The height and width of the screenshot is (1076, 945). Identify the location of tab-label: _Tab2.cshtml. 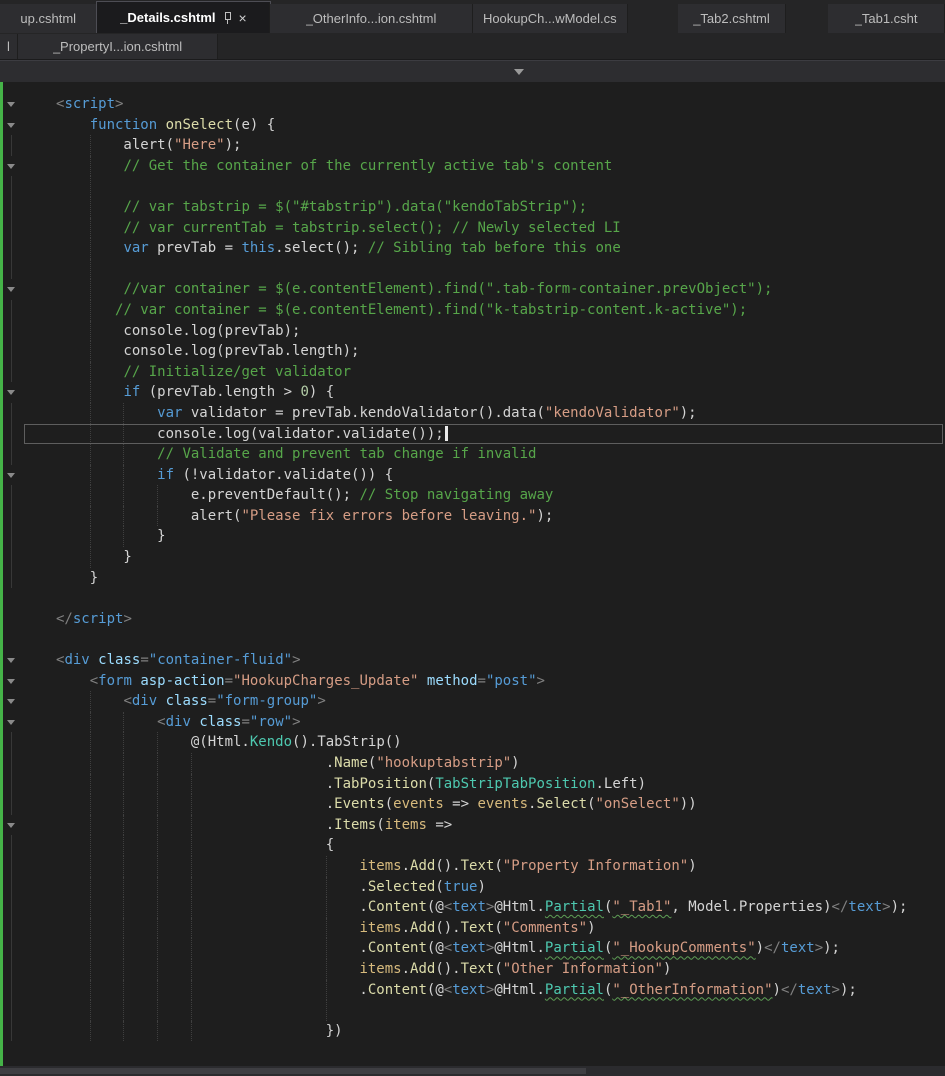
(731, 18).